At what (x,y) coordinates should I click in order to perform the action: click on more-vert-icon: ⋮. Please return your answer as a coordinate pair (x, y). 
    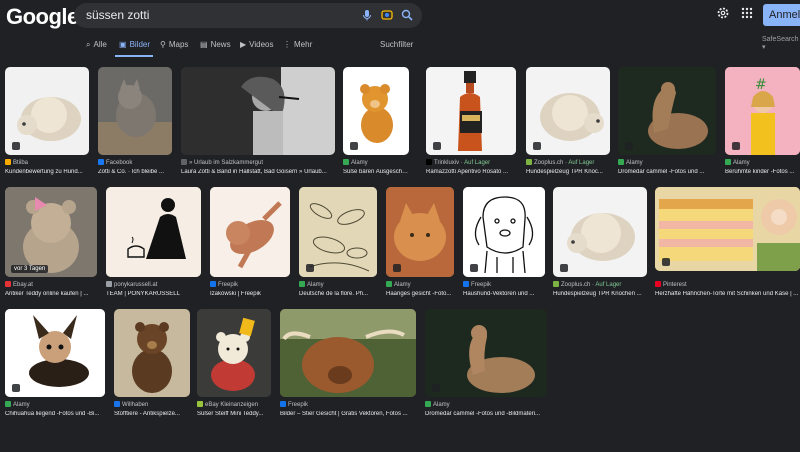
    Looking at the image, I should click on (287, 44).